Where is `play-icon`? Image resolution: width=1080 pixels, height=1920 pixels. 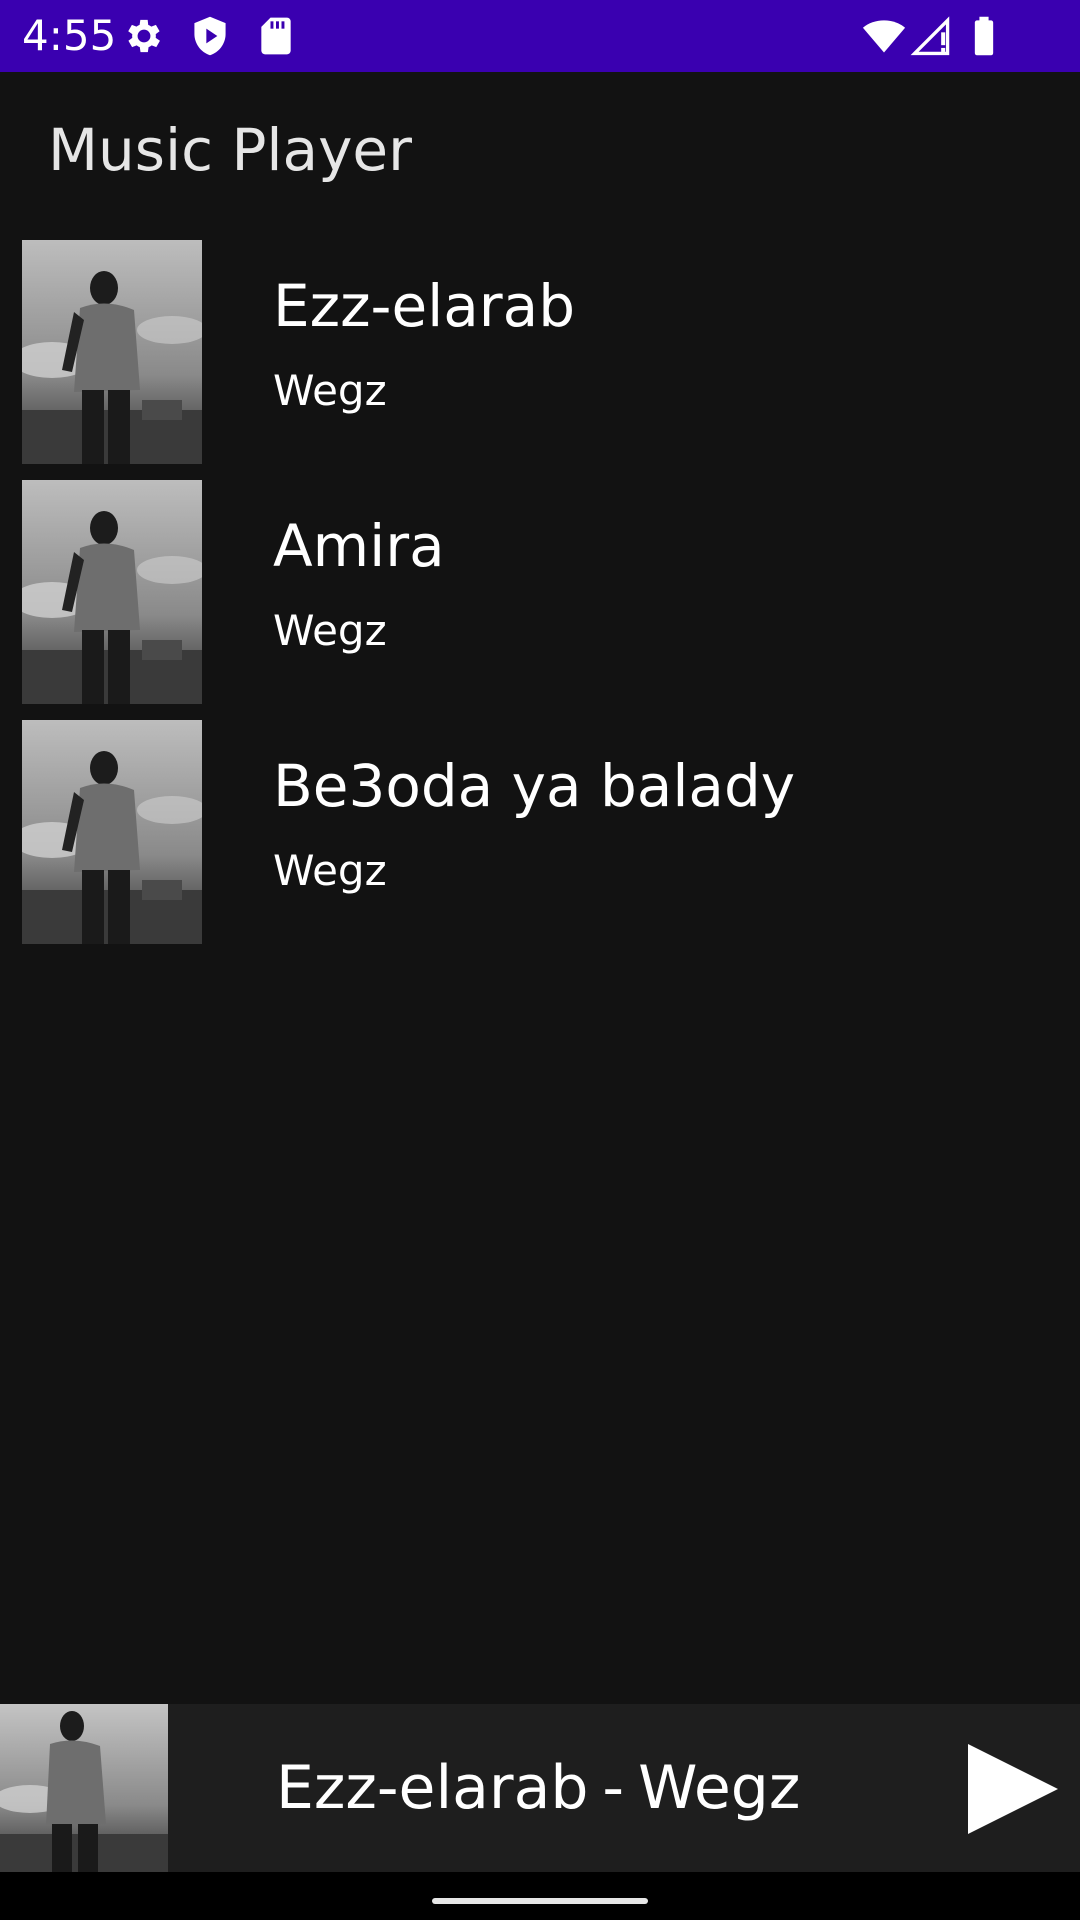
play-icon is located at coordinates (1013, 1789).